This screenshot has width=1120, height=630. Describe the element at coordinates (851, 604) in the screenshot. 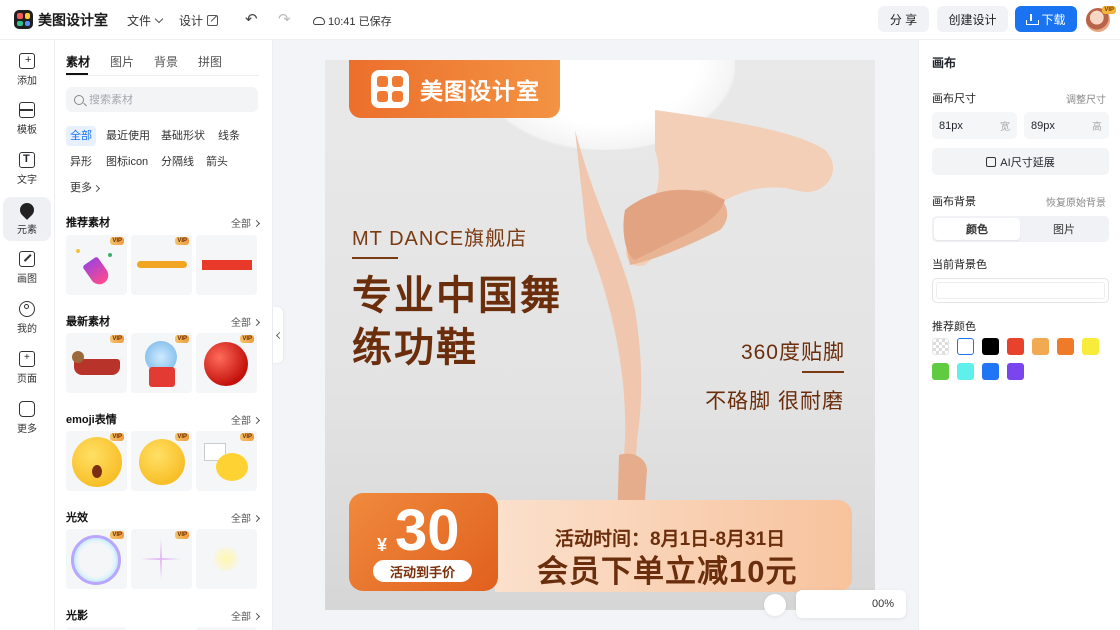

I see `zoom-control: 00%` at that location.